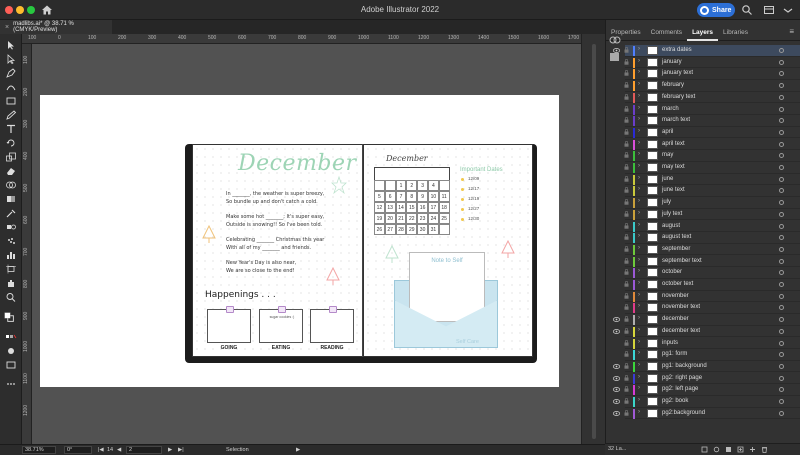 The width and height of the screenshot is (800, 455). What do you see at coordinates (11, 101) in the screenshot?
I see `rectangle-tool-icon` at bounding box center [11, 101].